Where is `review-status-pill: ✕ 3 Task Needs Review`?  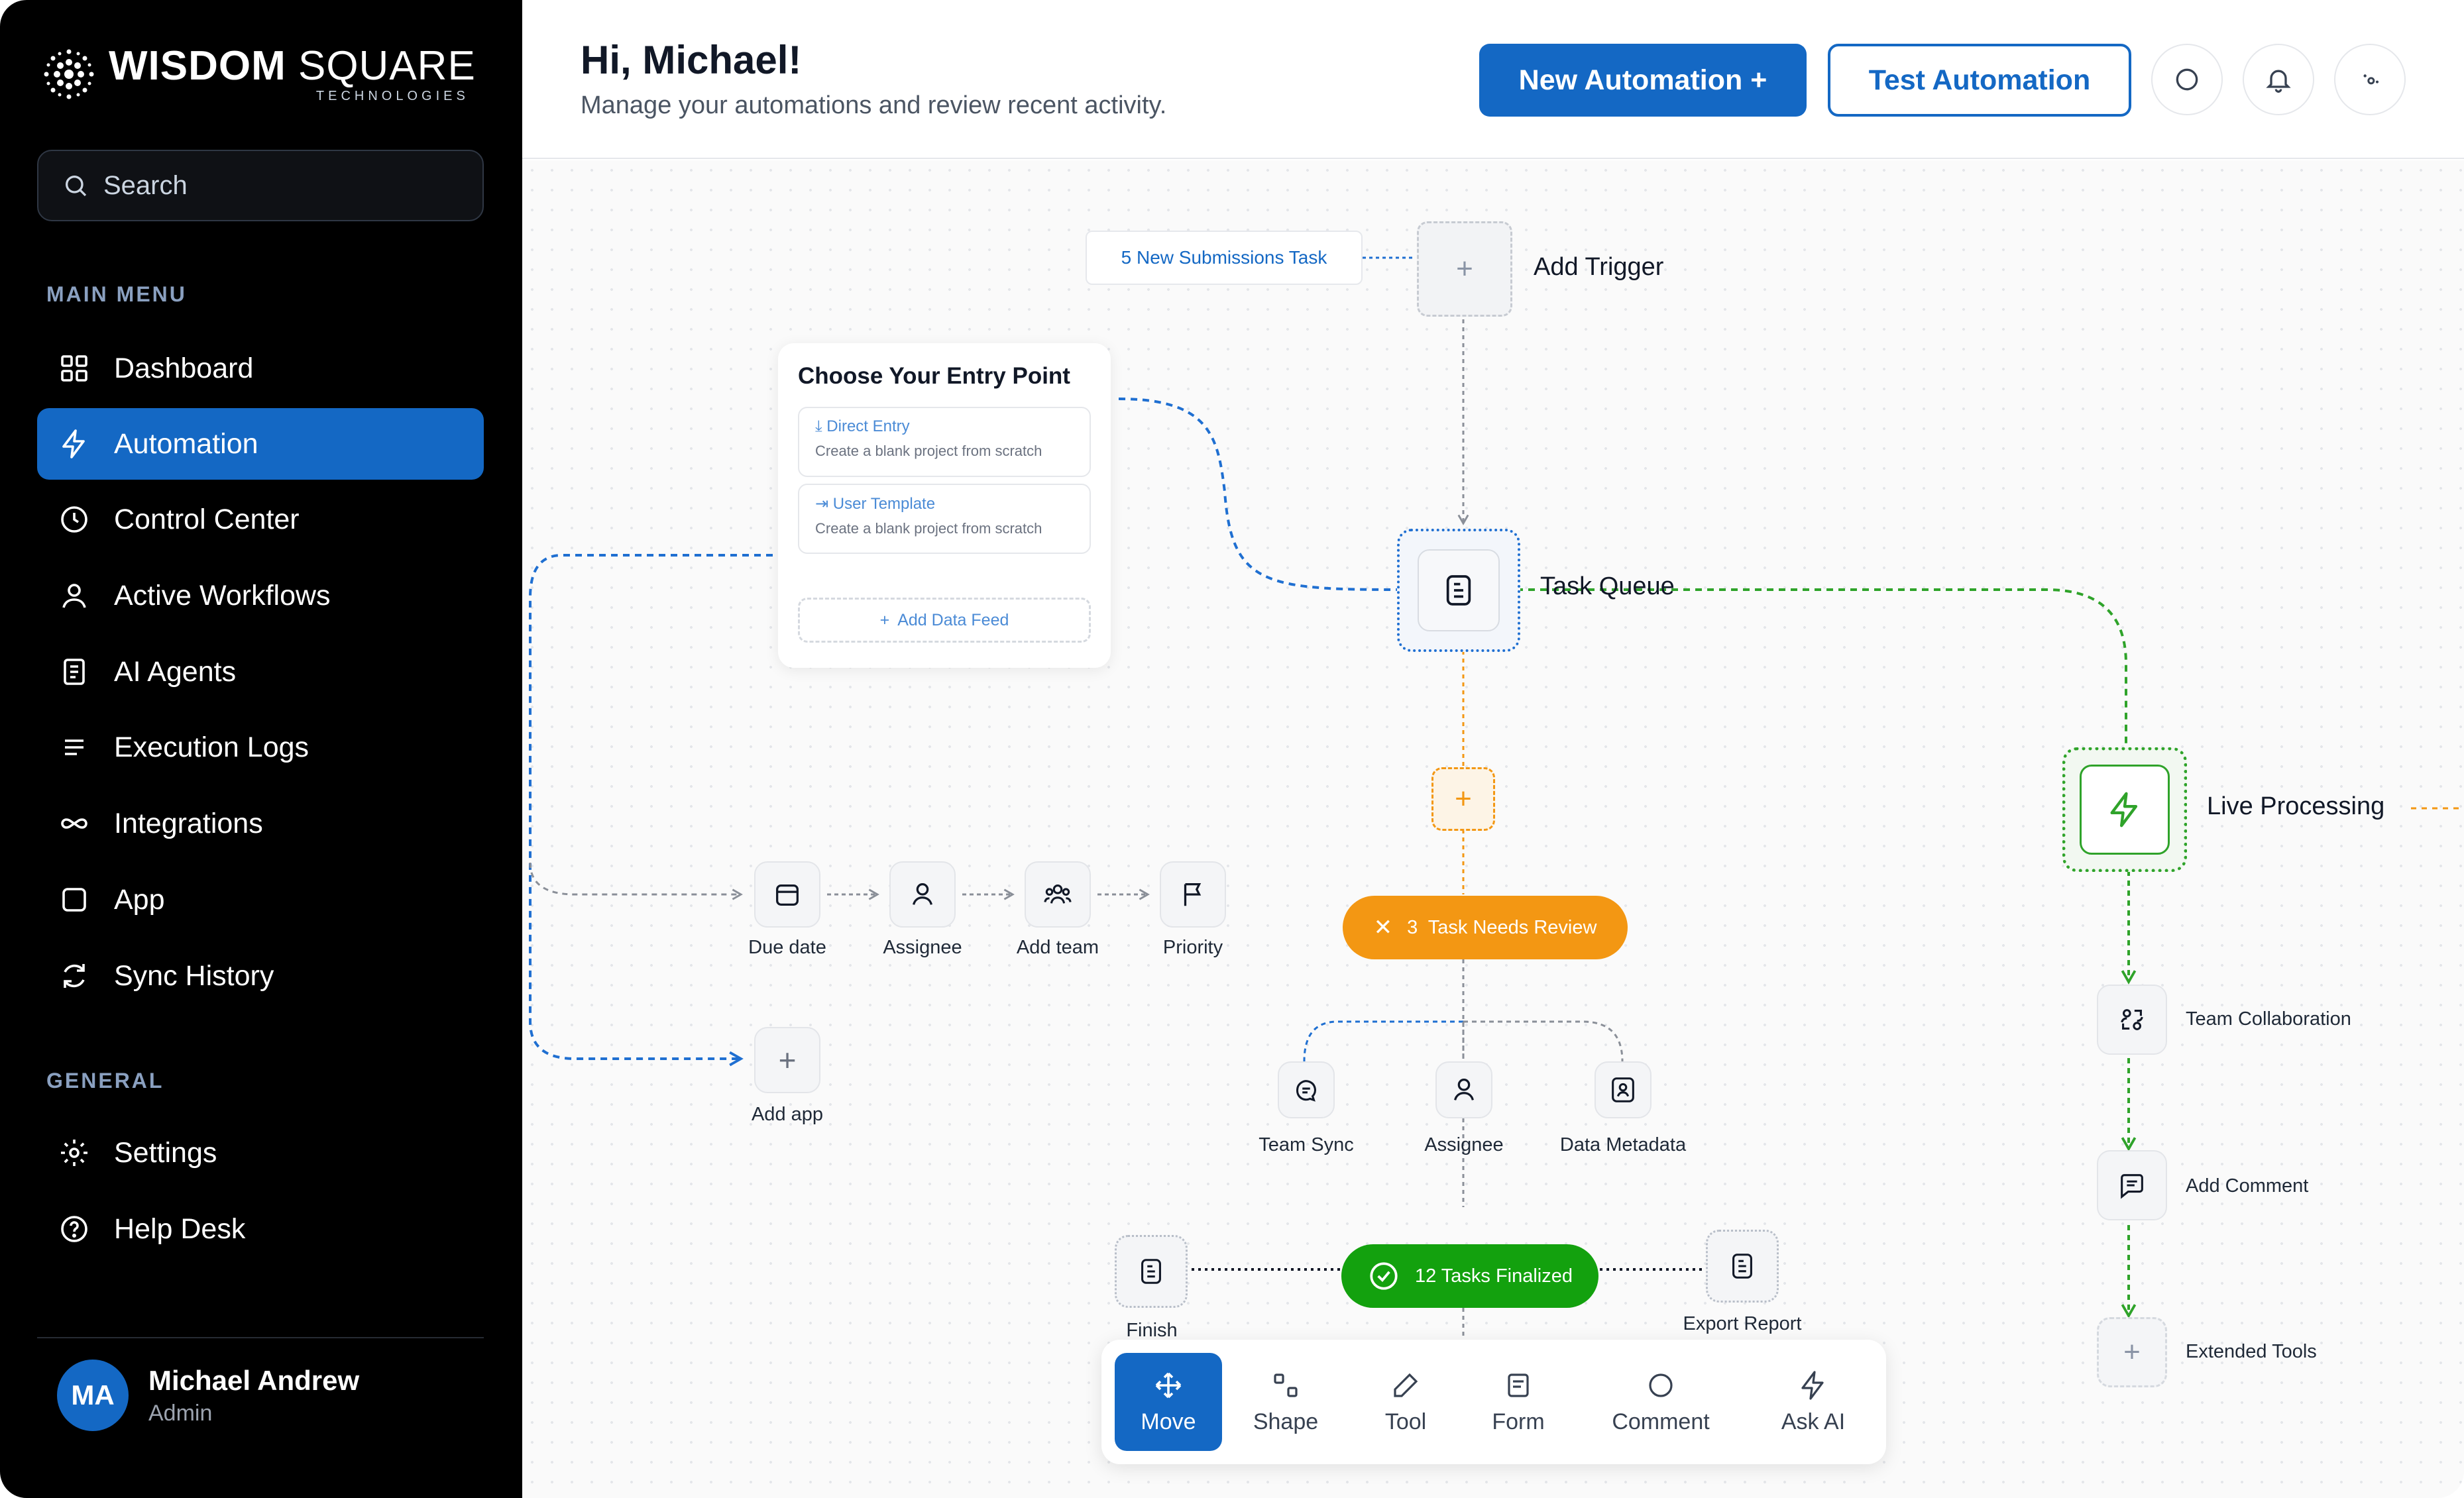
review-status-pill: ✕ 3 Task Needs Review is located at coordinates (1485, 927).